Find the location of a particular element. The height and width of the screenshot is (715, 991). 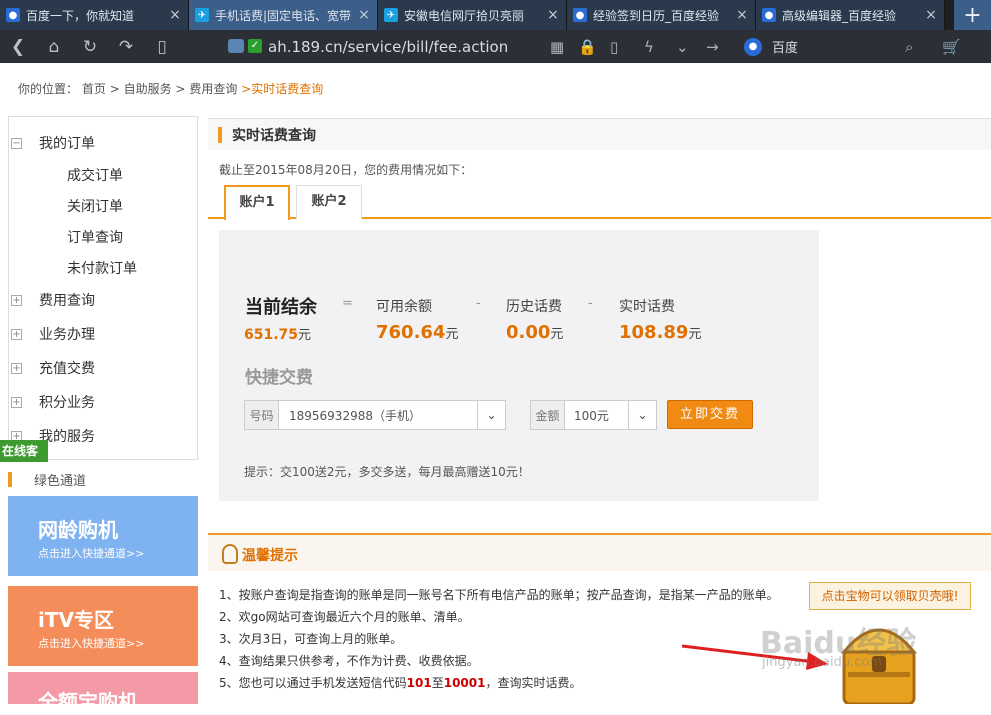

green-channel-heading: 绿色通道 is located at coordinates (47, 479).